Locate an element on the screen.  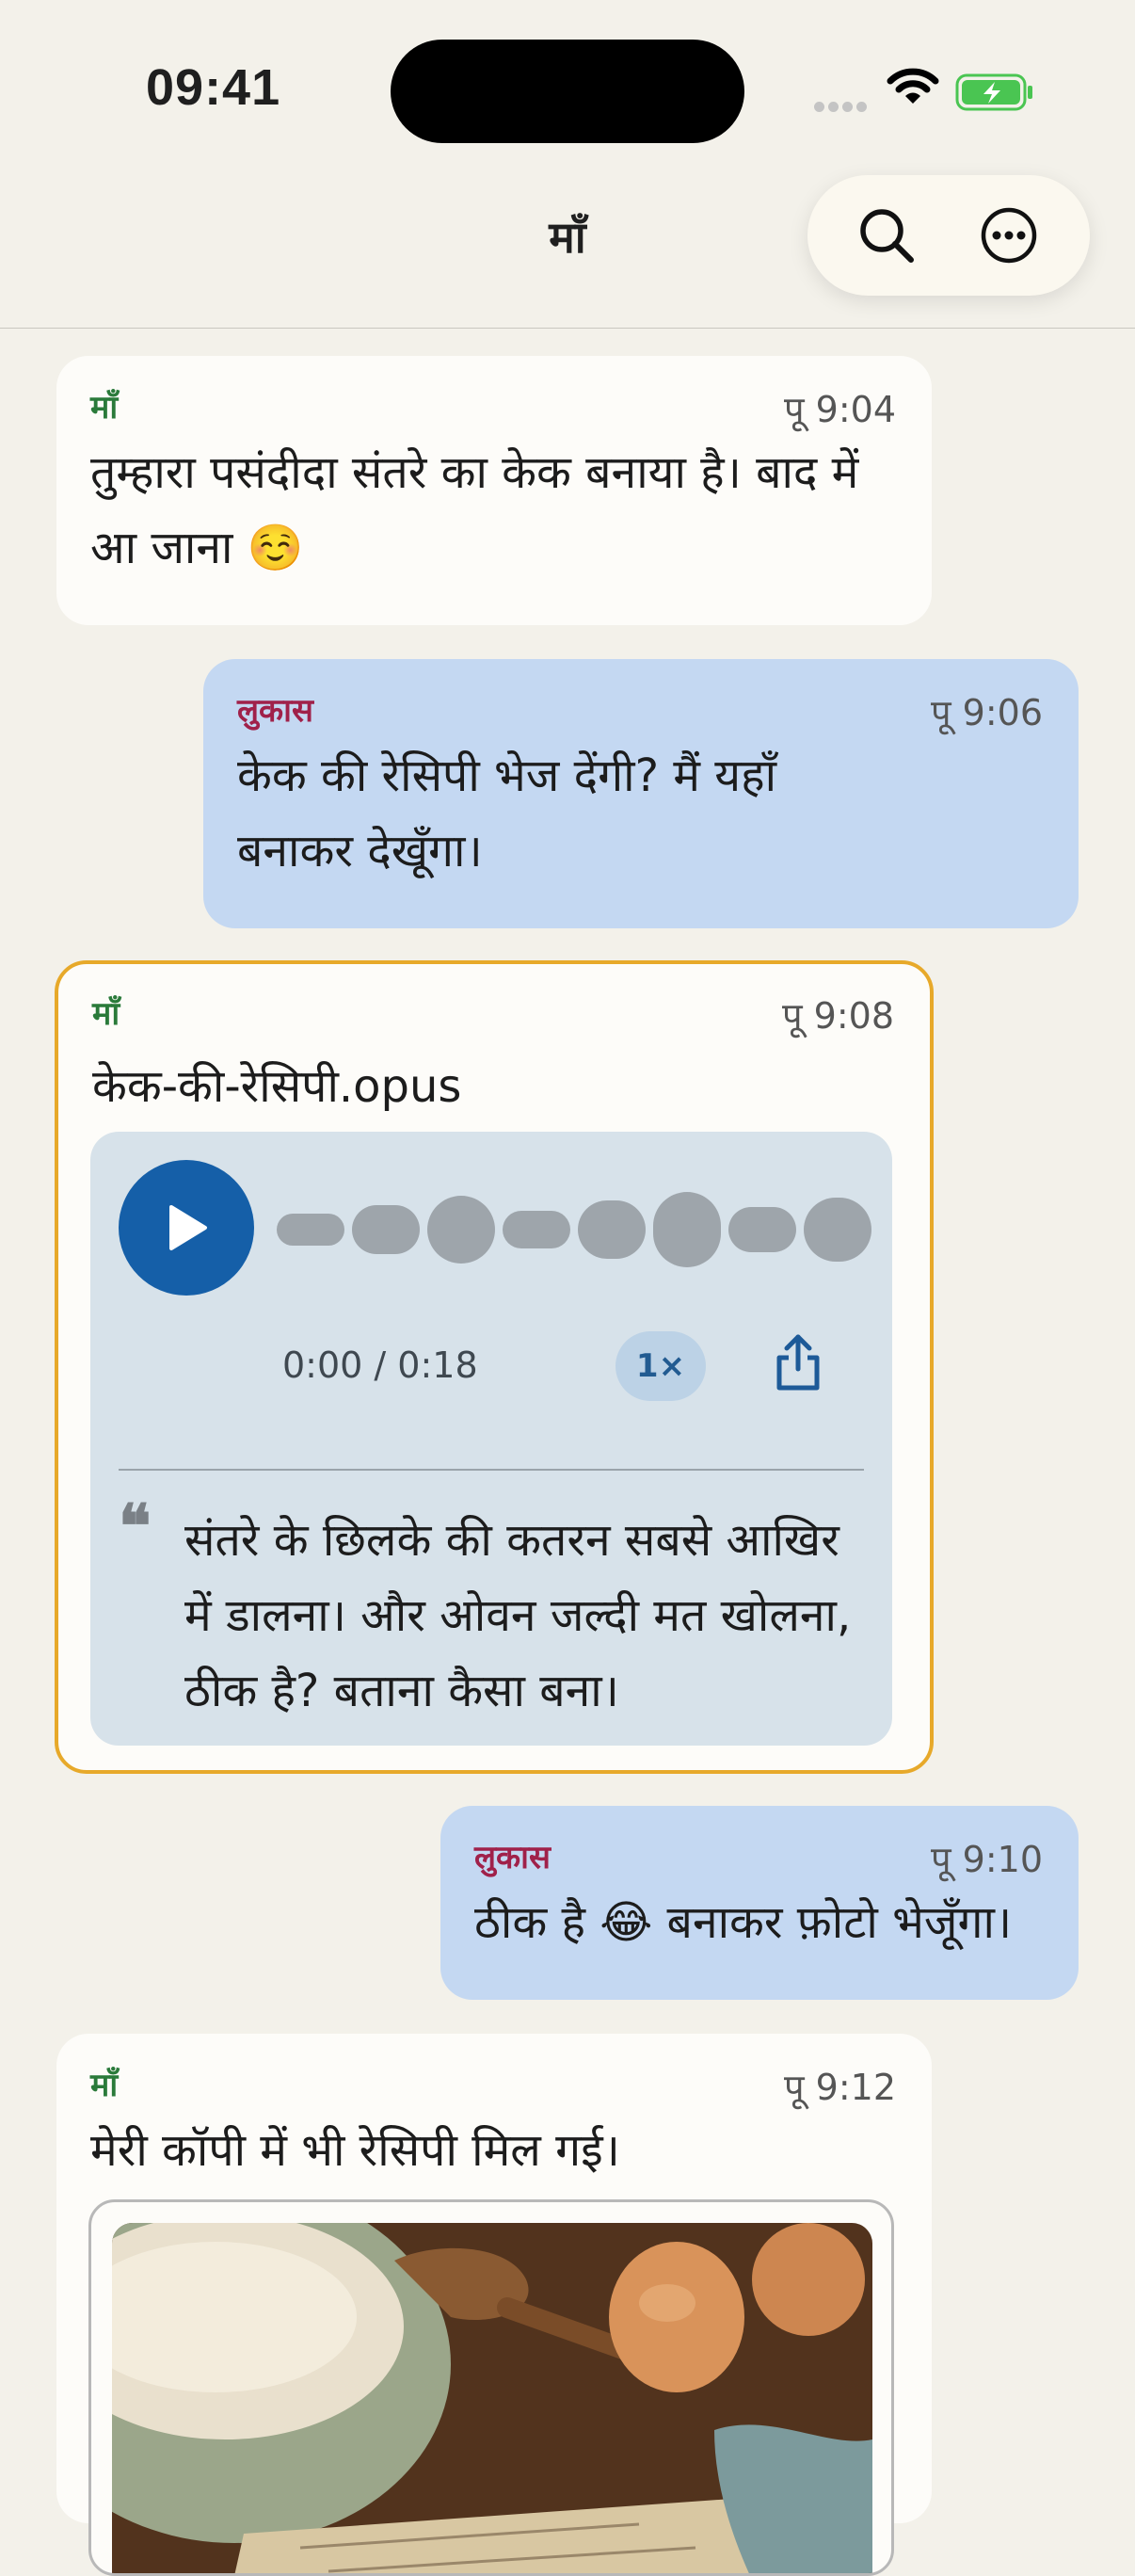
waveform is located at coordinates (574, 1229).